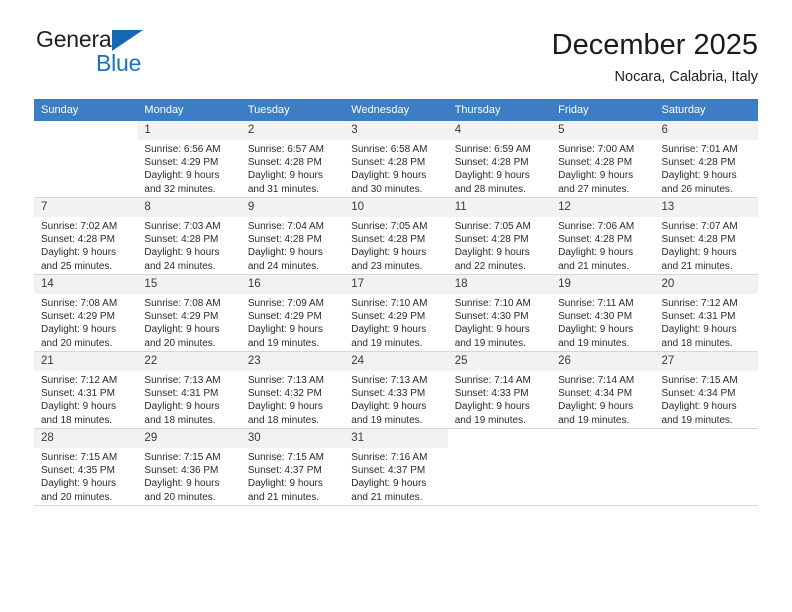 The height and width of the screenshot is (612, 792). Describe the element at coordinates (396, 110) in the screenshot. I see `weekday-header-wednesday: Wednesday` at that location.